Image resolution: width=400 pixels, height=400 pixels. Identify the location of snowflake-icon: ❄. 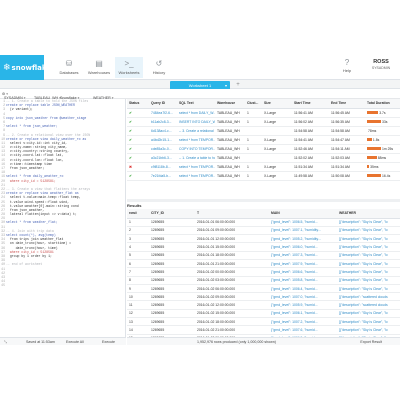
(7, 67).